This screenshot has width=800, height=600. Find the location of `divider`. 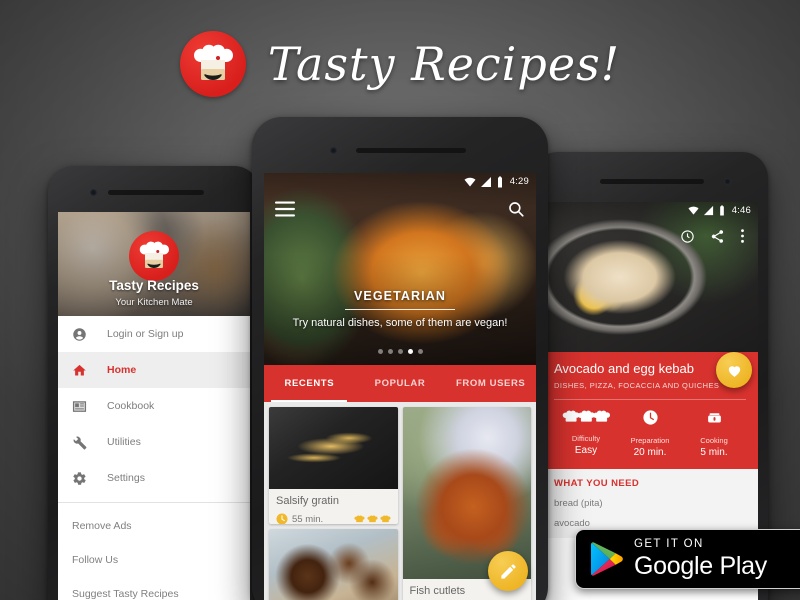

divider is located at coordinates (400, 309).